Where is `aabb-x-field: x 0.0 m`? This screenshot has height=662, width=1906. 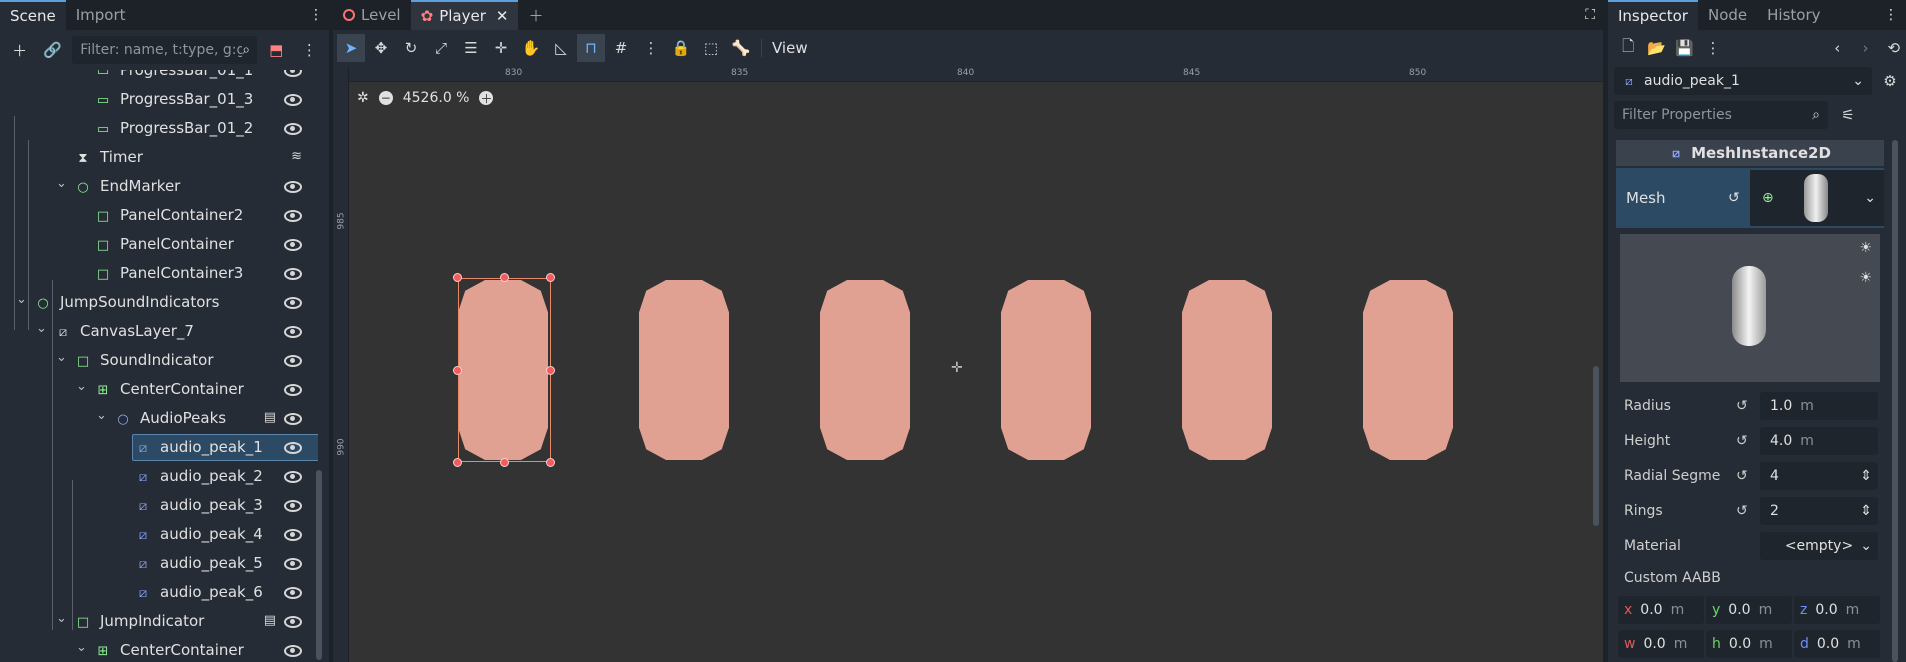
aabb-x-field: x 0.0 m is located at coordinates (1661, 610).